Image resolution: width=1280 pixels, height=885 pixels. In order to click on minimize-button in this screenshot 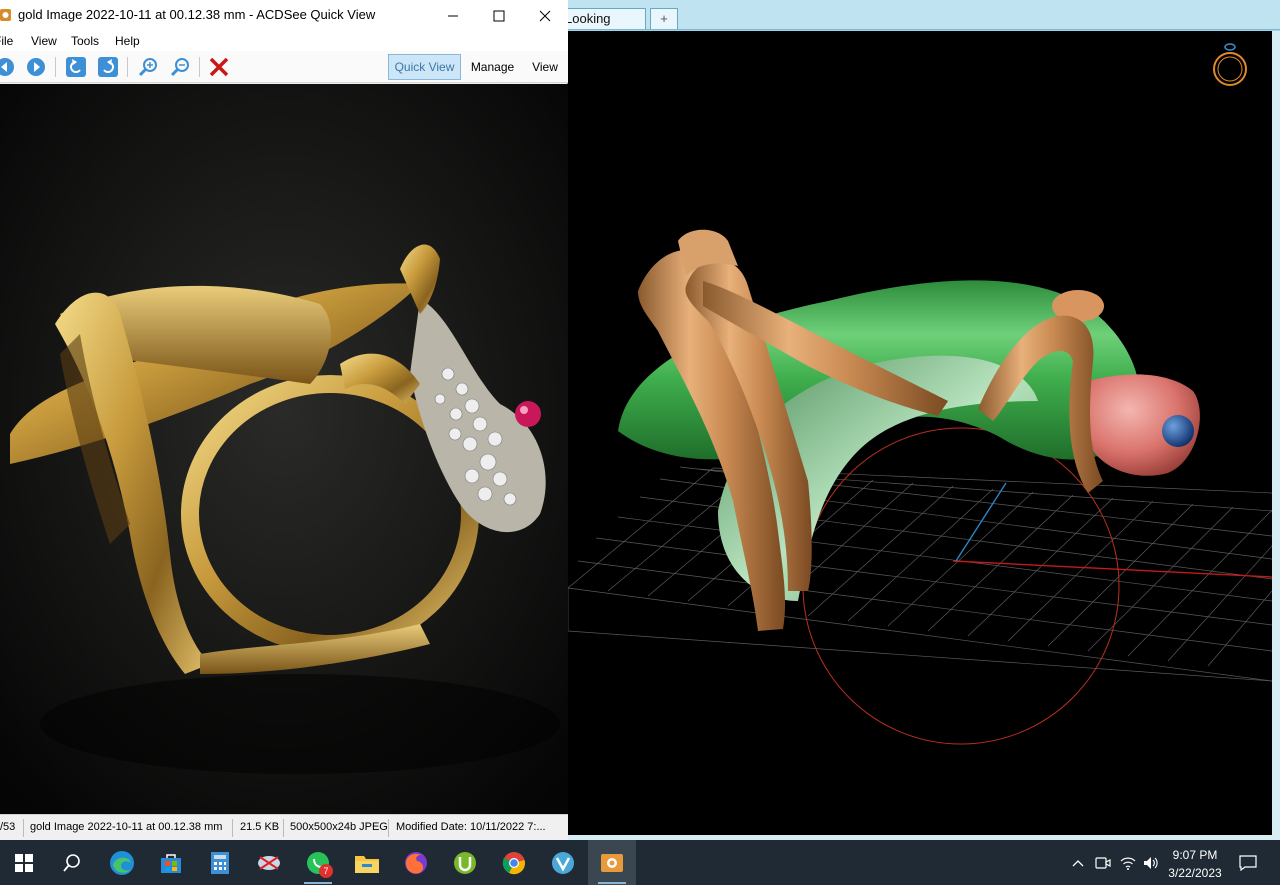, I will do `click(453, 15)`.